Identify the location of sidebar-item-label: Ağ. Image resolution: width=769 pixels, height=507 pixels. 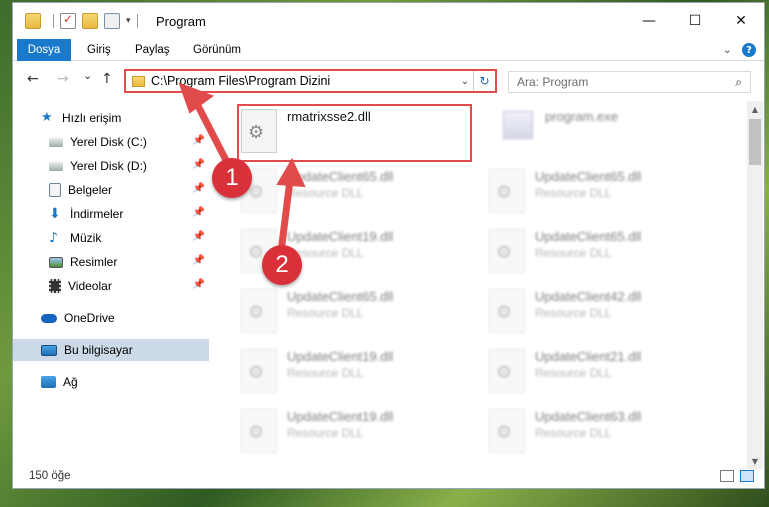
(70, 382).